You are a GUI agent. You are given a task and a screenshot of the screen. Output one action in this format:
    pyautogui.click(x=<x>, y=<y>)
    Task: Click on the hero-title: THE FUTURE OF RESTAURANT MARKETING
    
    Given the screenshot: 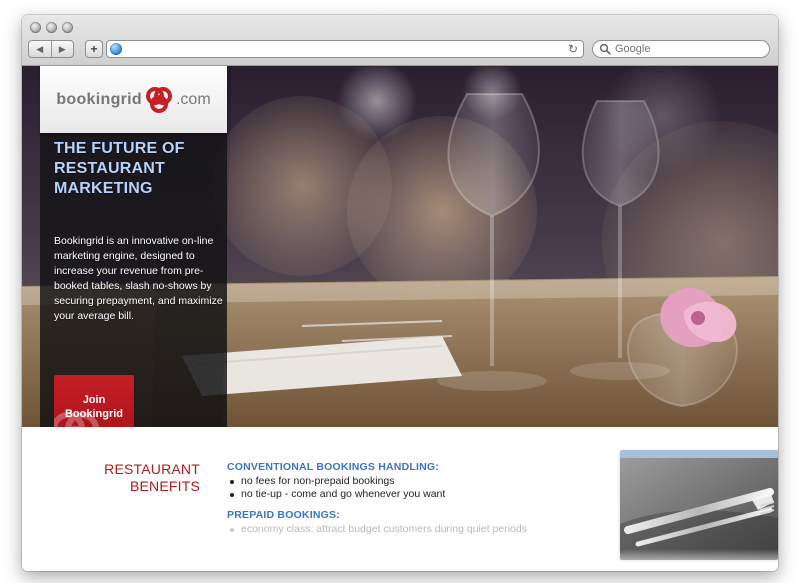 What is the action you would take?
    pyautogui.click(x=139, y=169)
    